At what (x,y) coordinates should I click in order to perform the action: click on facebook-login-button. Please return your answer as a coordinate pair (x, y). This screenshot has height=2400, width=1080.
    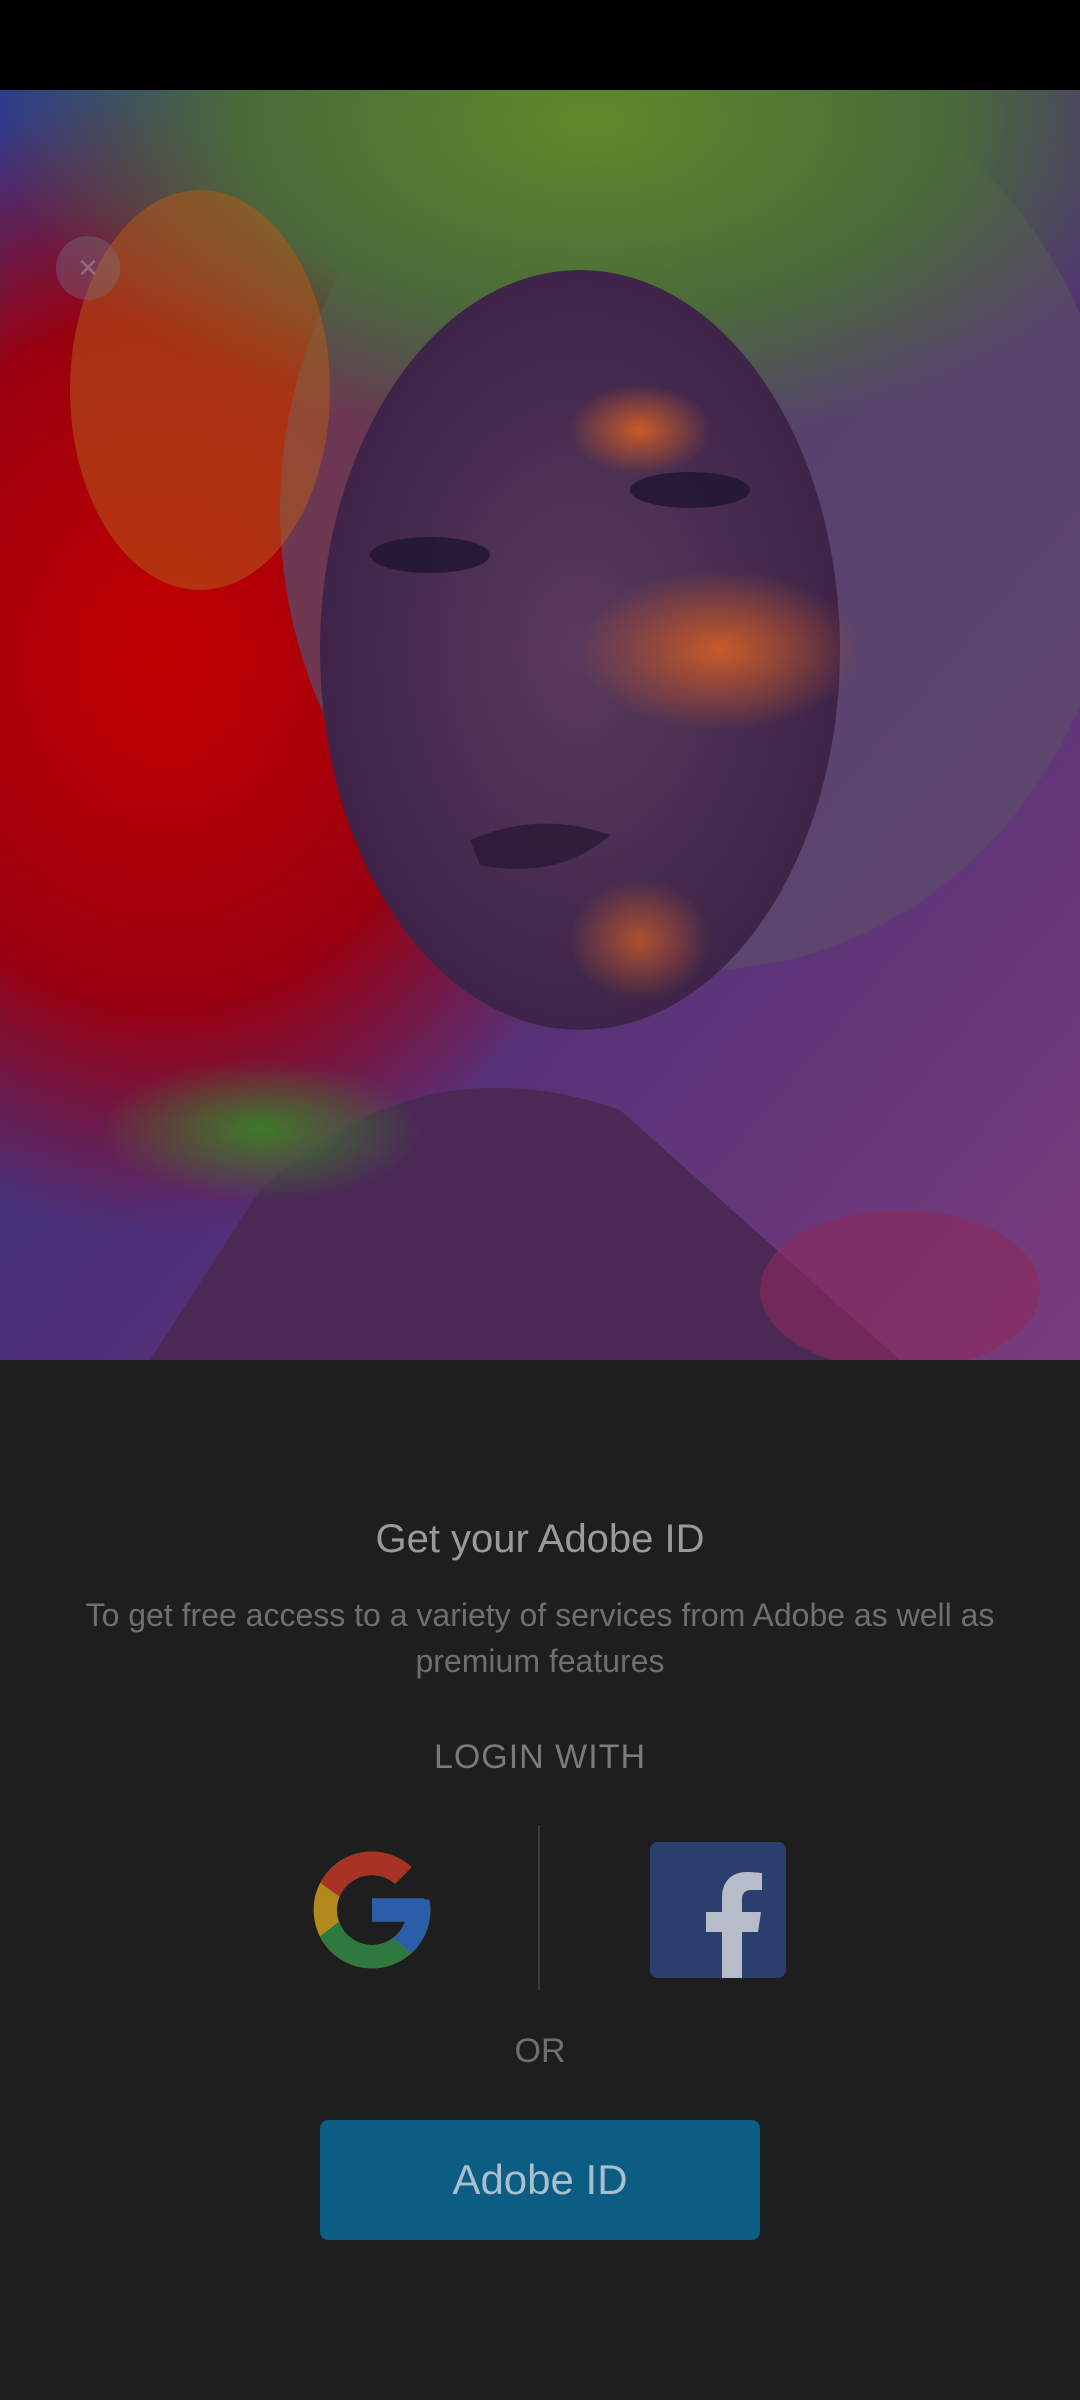
    Looking at the image, I should click on (718, 1910).